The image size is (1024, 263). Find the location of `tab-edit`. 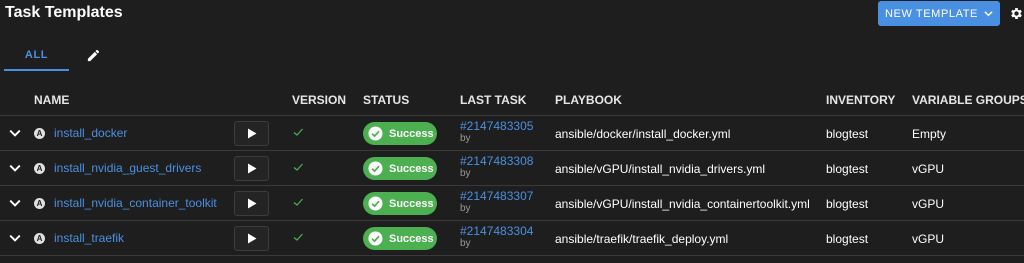

tab-edit is located at coordinates (93, 55).